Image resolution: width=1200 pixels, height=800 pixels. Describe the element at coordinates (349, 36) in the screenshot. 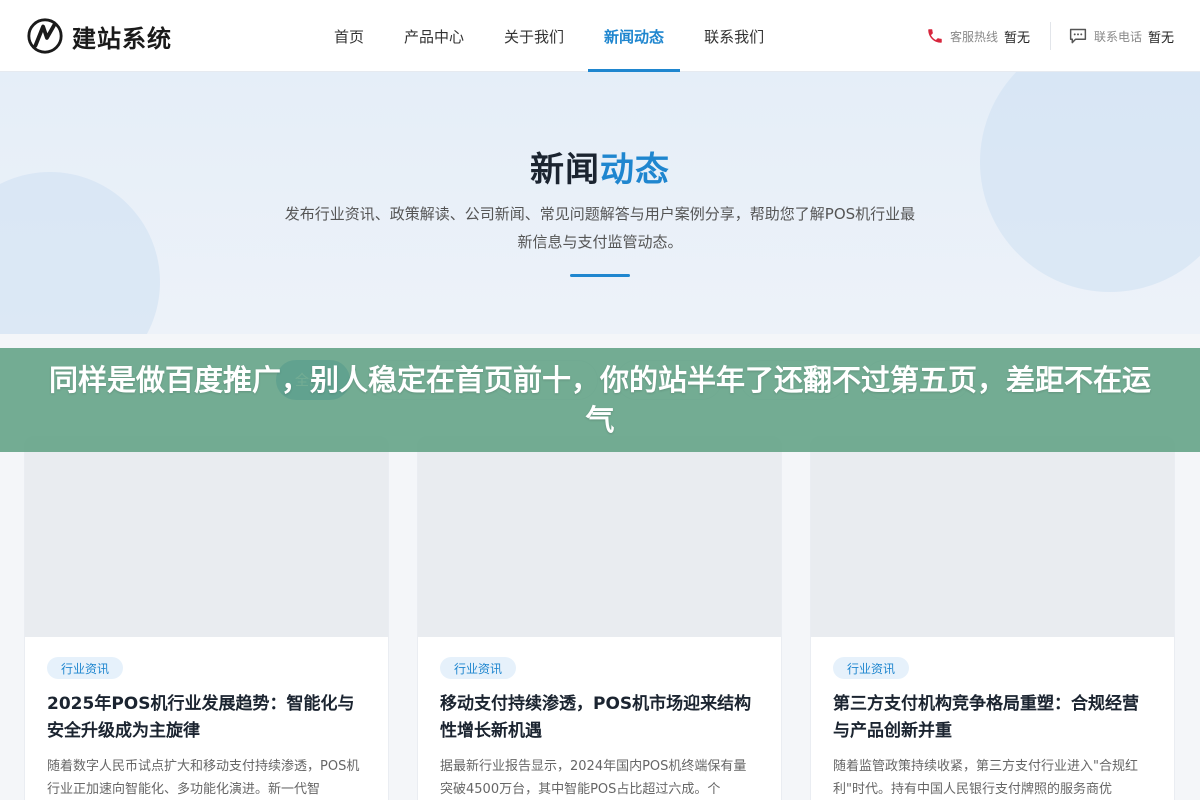

I see `nav-item-home: 首页` at that location.